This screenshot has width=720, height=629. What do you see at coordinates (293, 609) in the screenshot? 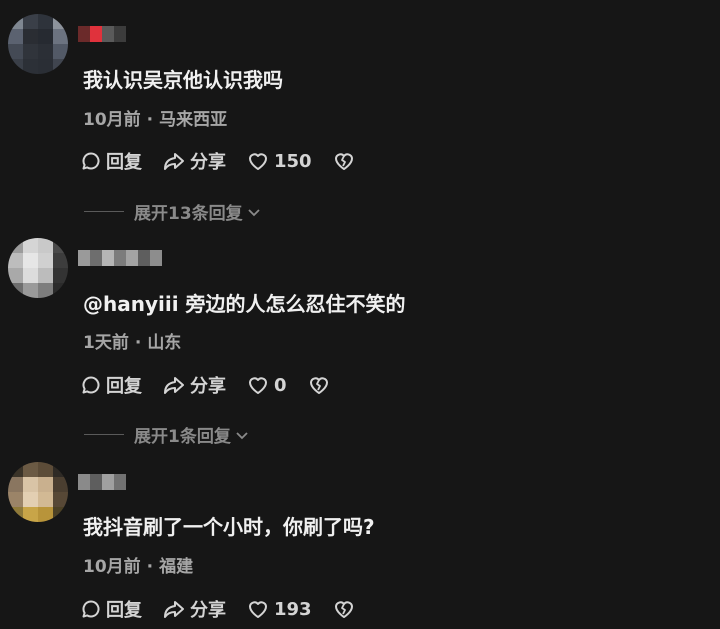
I see `like-count: 193` at bounding box center [293, 609].